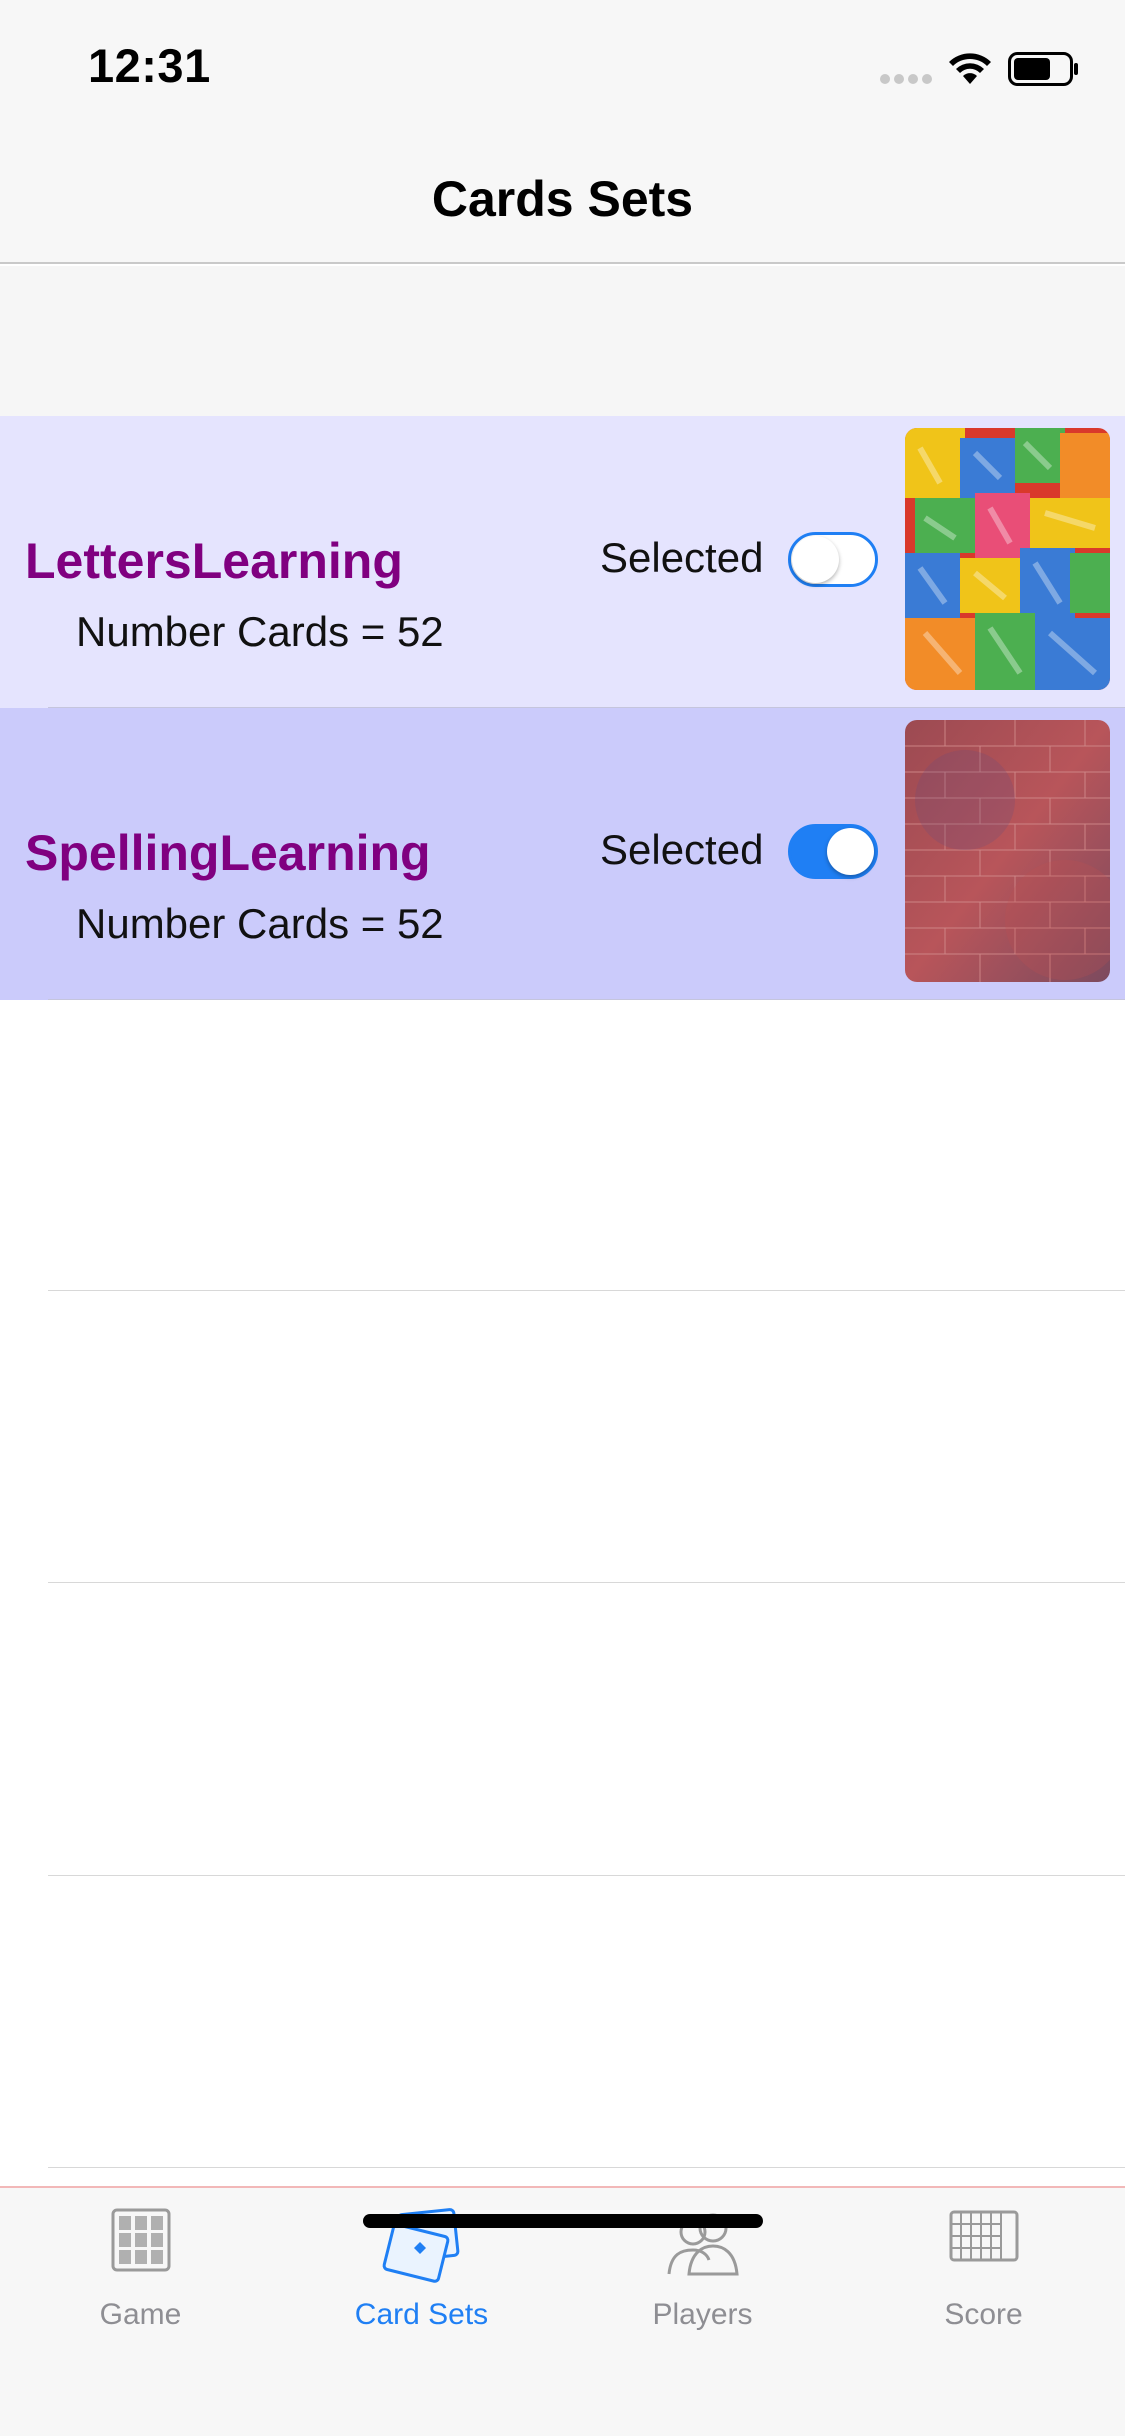  Describe the element at coordinates (983, 2236) in the screenshot. I see `scoreboard-icon` at that location.